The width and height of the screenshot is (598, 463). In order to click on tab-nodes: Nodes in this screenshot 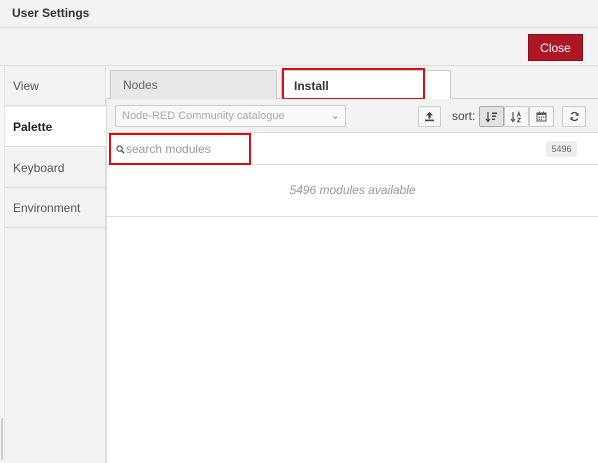, I will do `click(193, 84)`.